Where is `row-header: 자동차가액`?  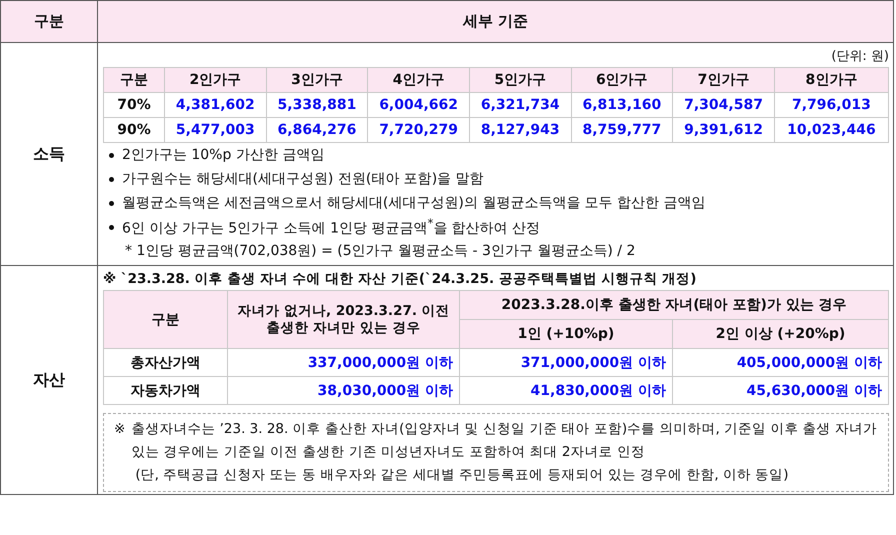 row-header: 자동차가액 is located at coordinates (166, 390).